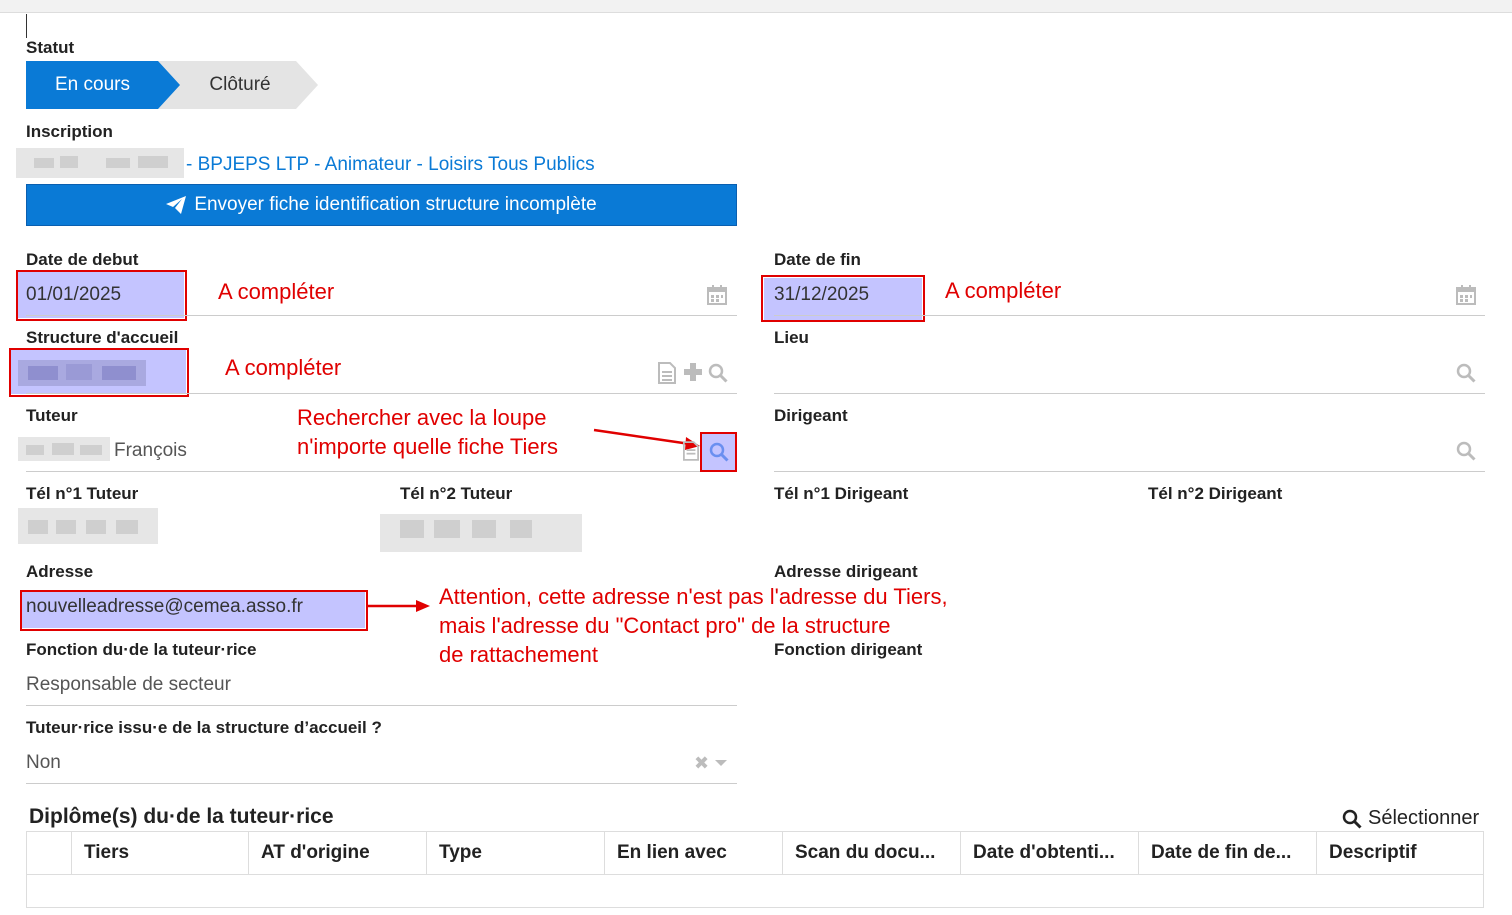 The image size is (1512, 915). What do you see at coordinates (26, 26) in the screenshot?
I see `text-cursor` at bounding box center [26, 26].